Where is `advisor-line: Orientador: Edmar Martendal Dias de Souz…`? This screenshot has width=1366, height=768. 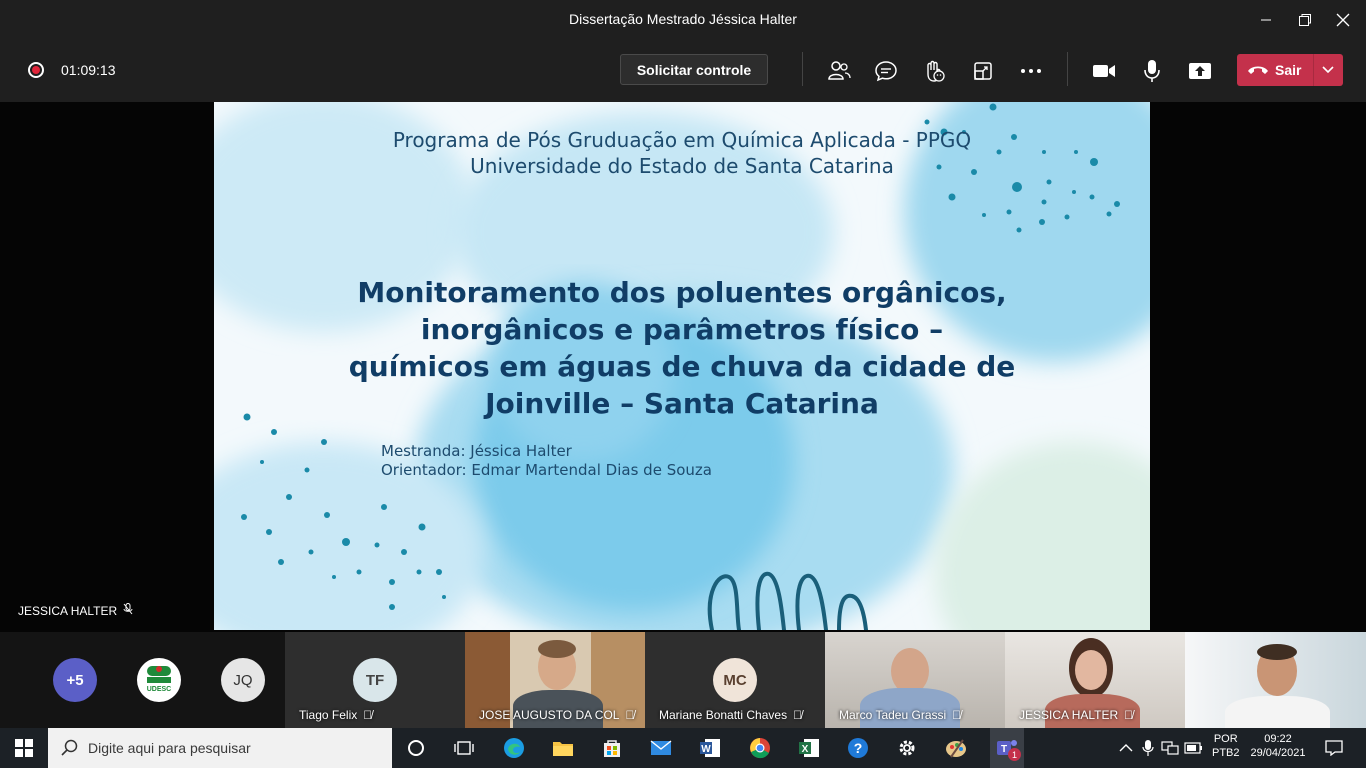
advisor-line: Orientador: Edmar Martendal Dias de Souz… is located at coordinates (546, 470).